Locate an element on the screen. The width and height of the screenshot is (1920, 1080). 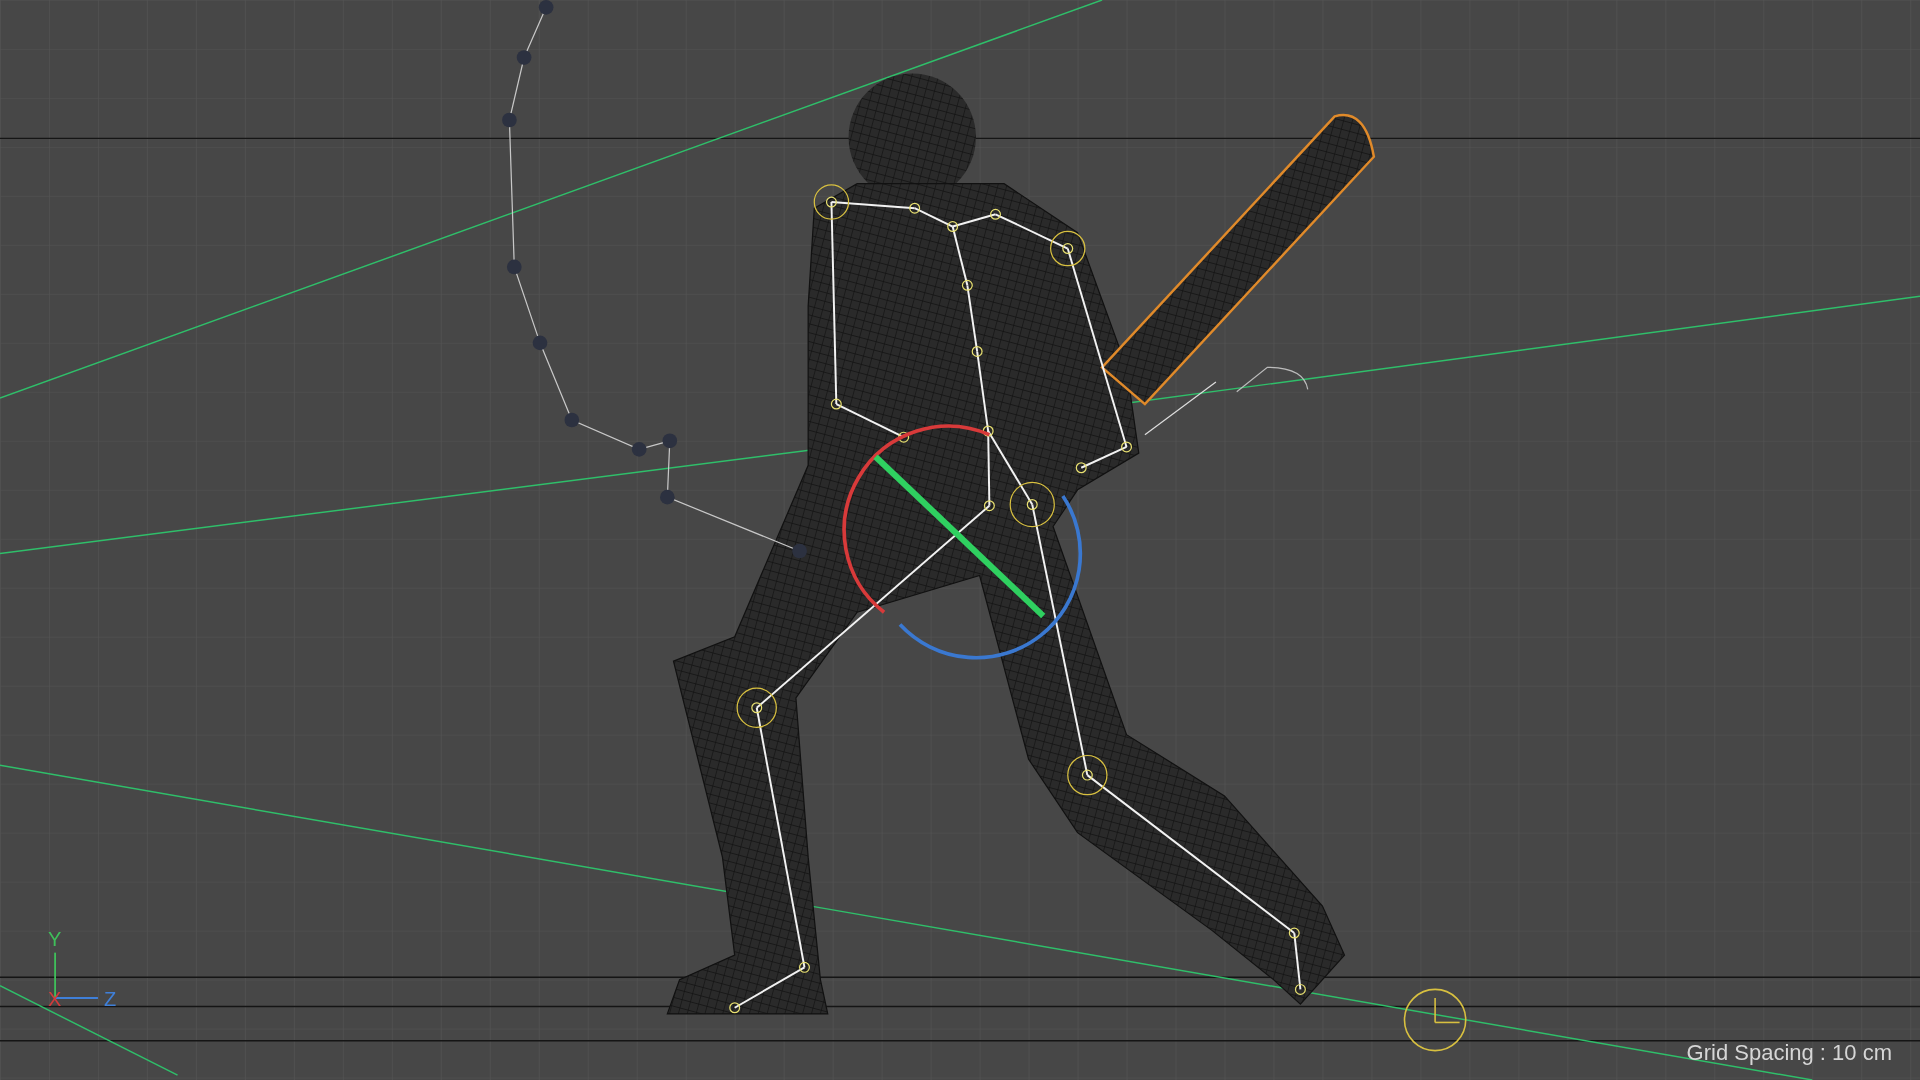
axis-label: Y is located at coordinates (55, 939).